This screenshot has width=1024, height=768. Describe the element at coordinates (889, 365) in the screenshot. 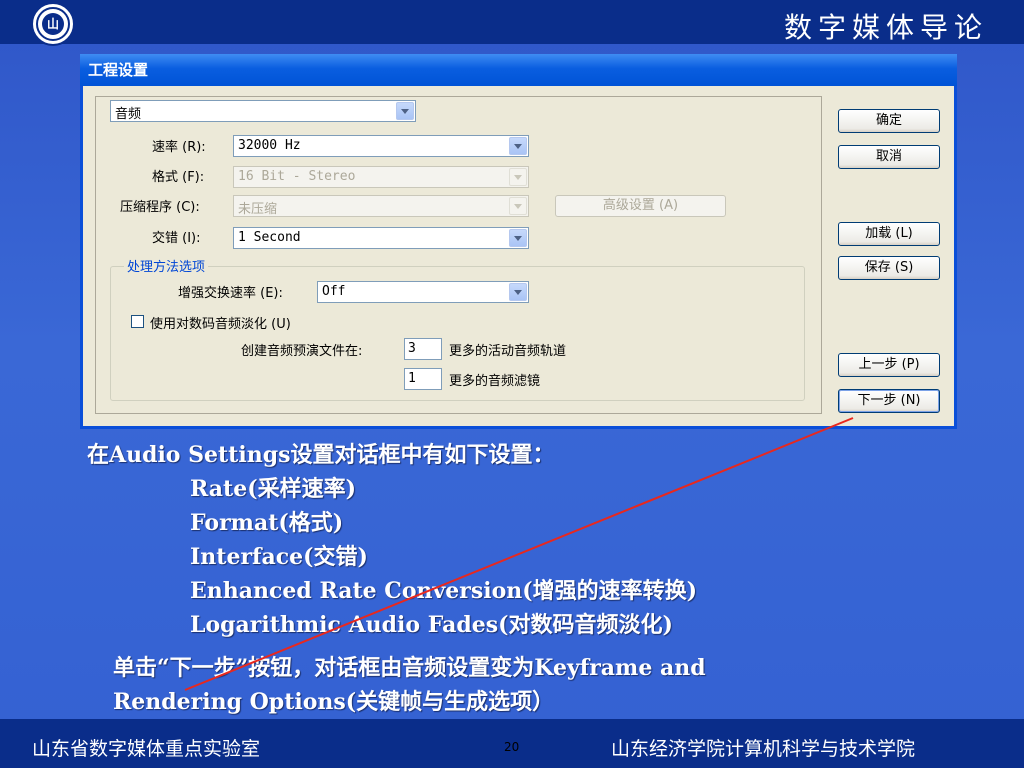

I see `prev-button: 上一步 (P)` at that location.